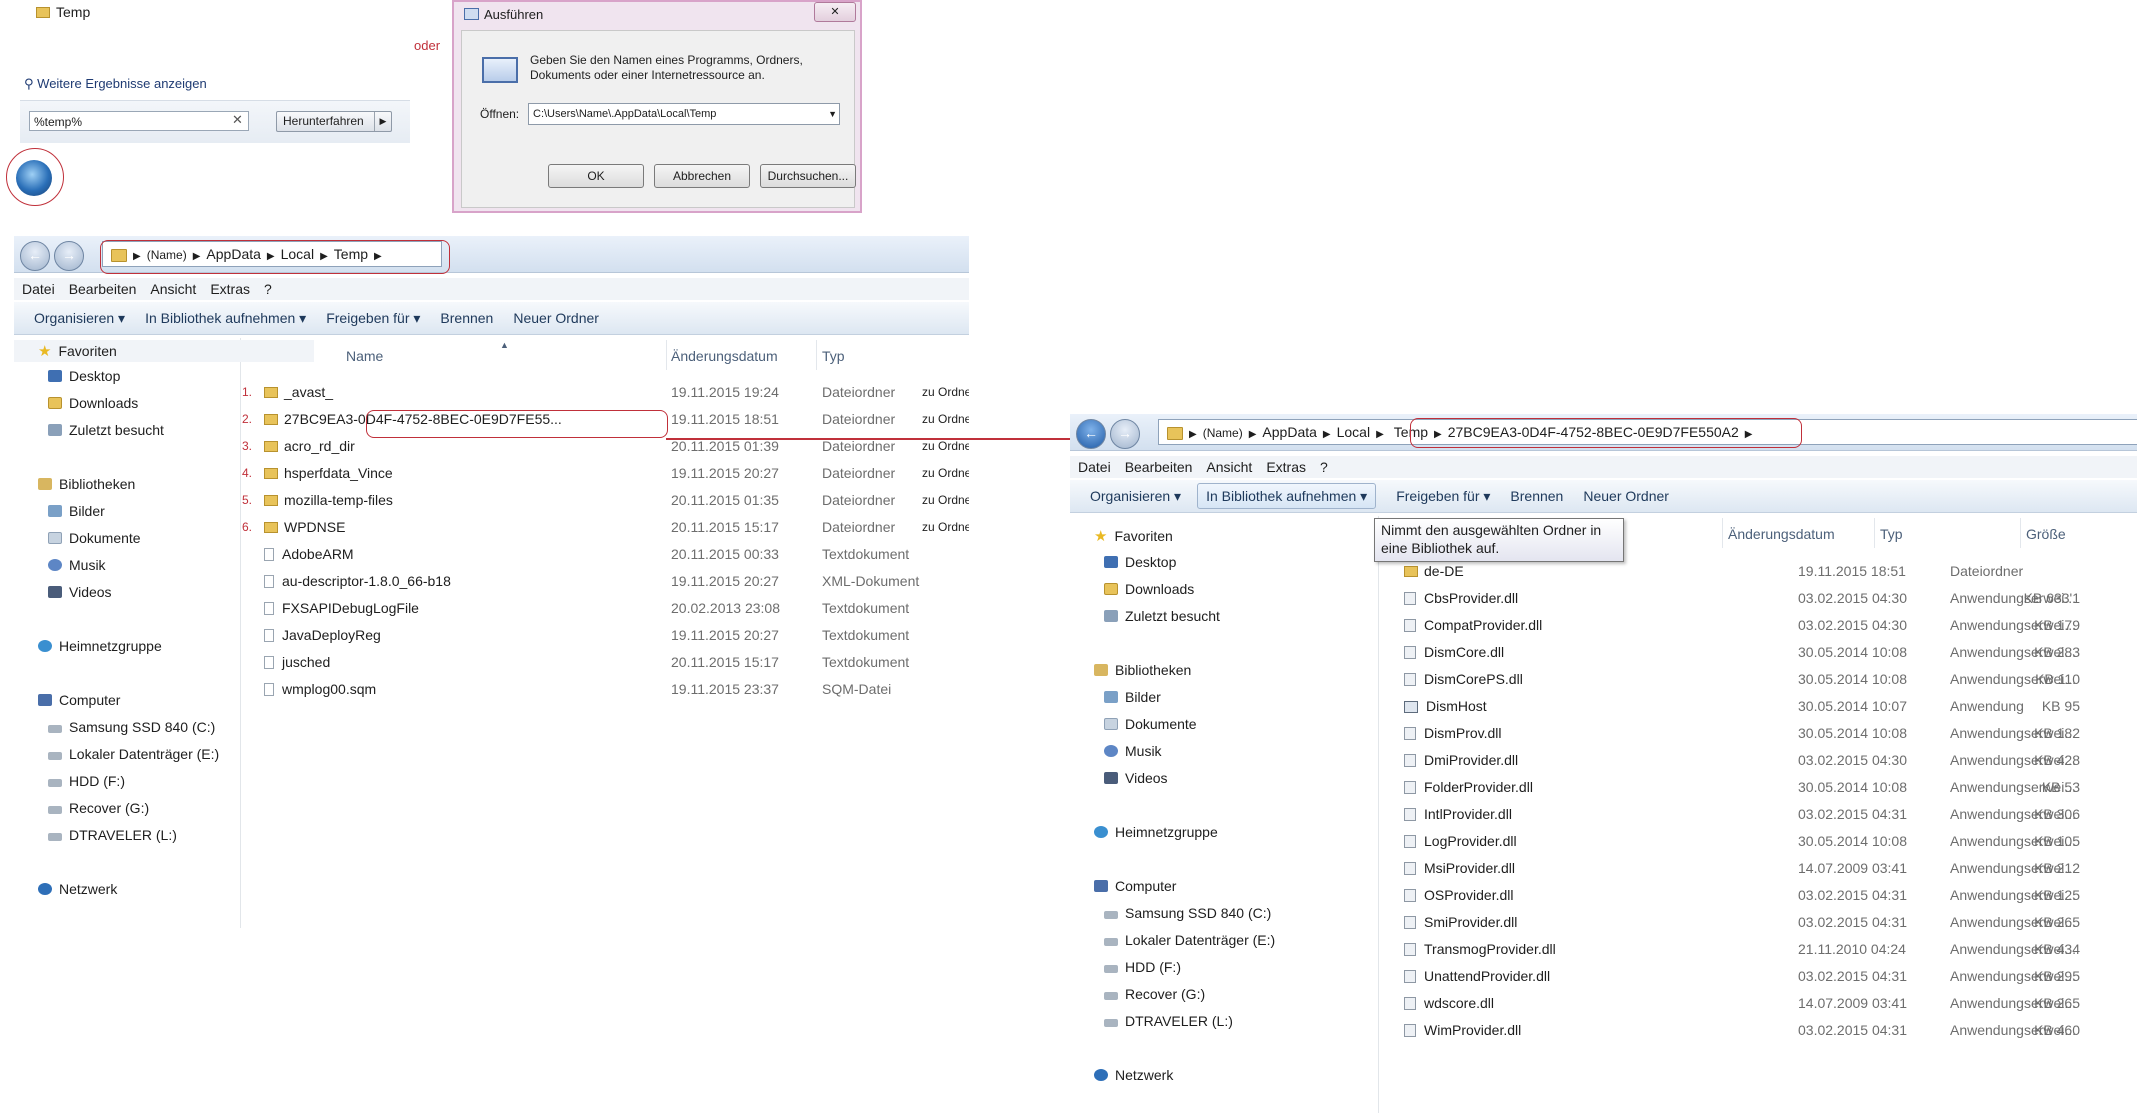 This screenshot has height=1113, width=2137. I want to click on clear-search-icon: ✕, so click(237, 120).